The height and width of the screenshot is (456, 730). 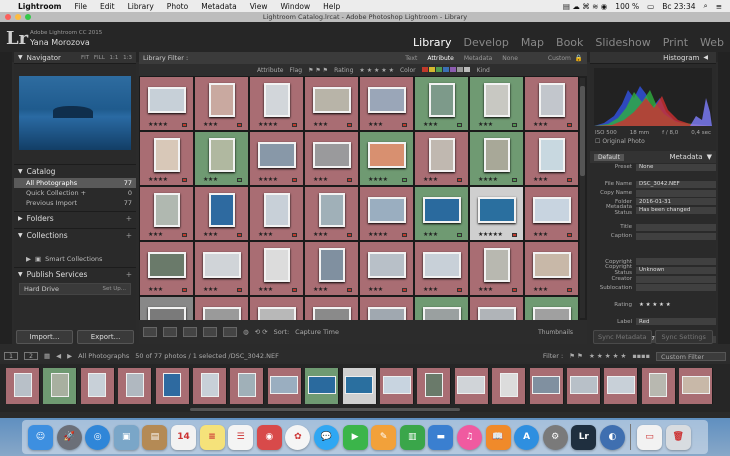 I want to click on module-map: Map, so click(x=532, y=42).